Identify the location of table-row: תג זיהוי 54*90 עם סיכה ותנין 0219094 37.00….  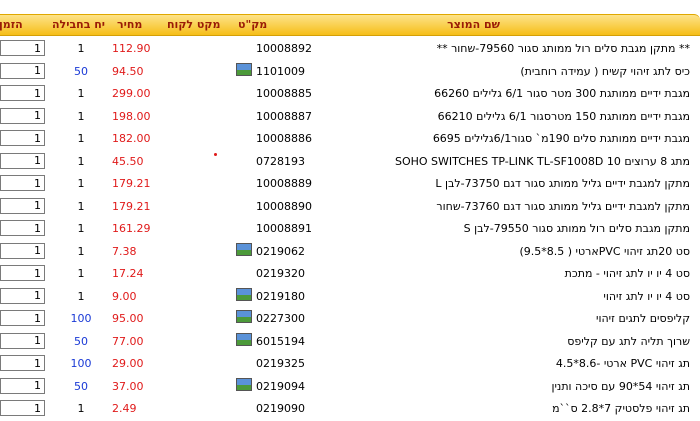
(350, 387).